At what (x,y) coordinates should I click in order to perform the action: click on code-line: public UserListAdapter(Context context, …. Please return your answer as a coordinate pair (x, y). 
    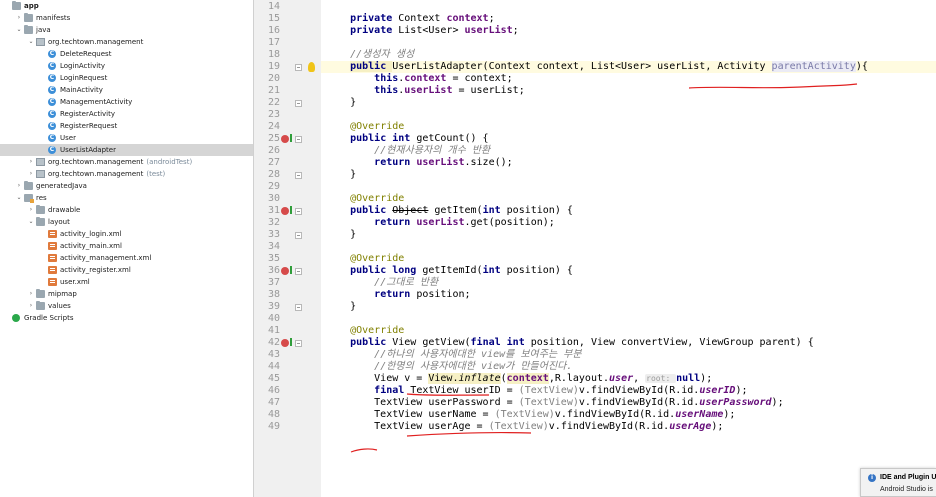
    Looking at the image, I should click on (628, 67).